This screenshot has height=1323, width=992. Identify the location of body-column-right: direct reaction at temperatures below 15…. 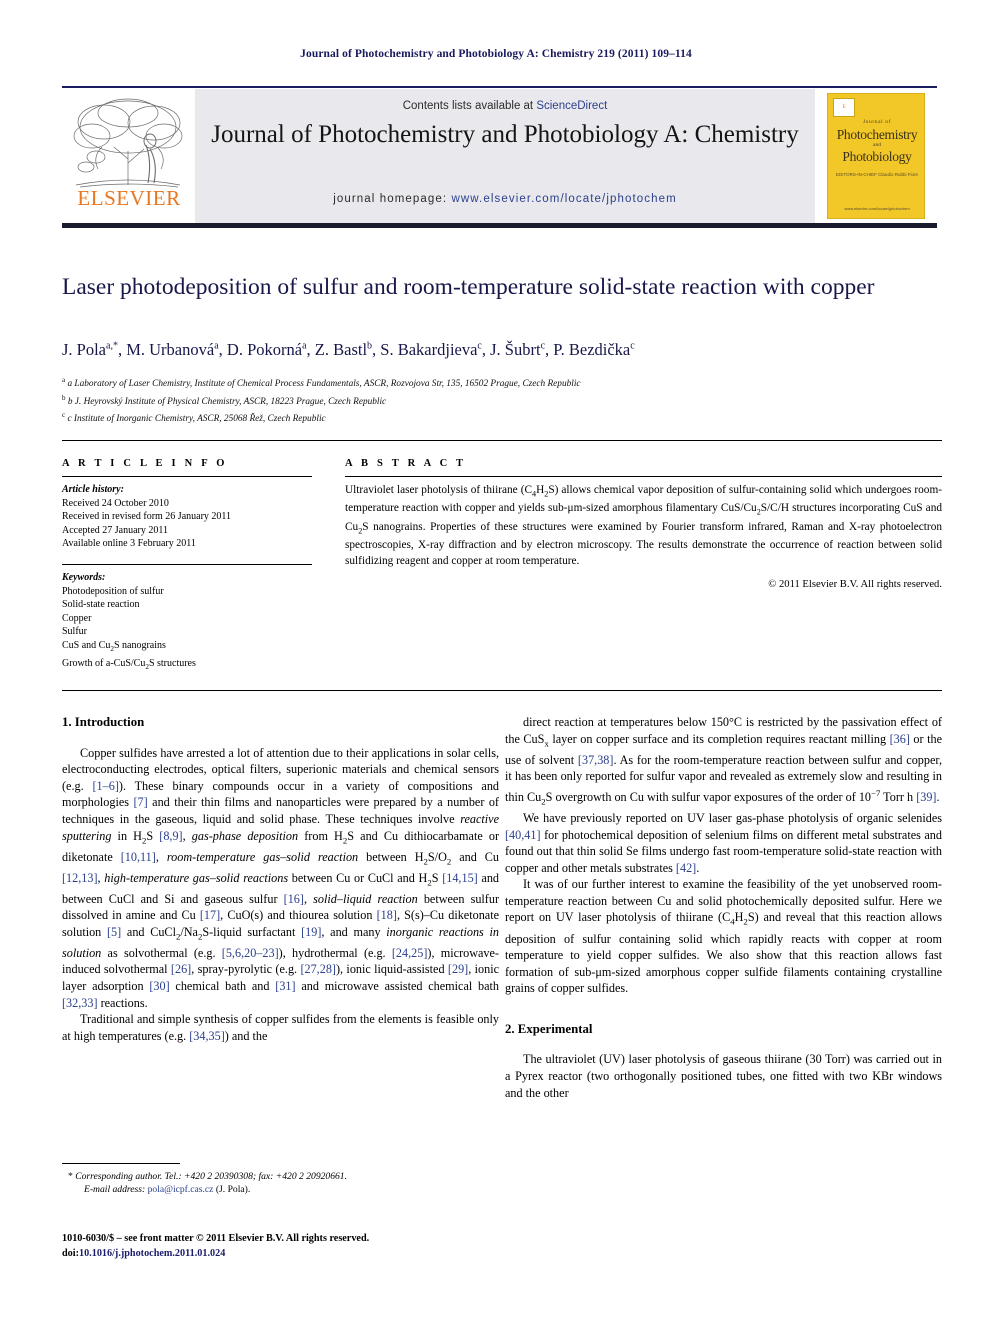
(723, 907).